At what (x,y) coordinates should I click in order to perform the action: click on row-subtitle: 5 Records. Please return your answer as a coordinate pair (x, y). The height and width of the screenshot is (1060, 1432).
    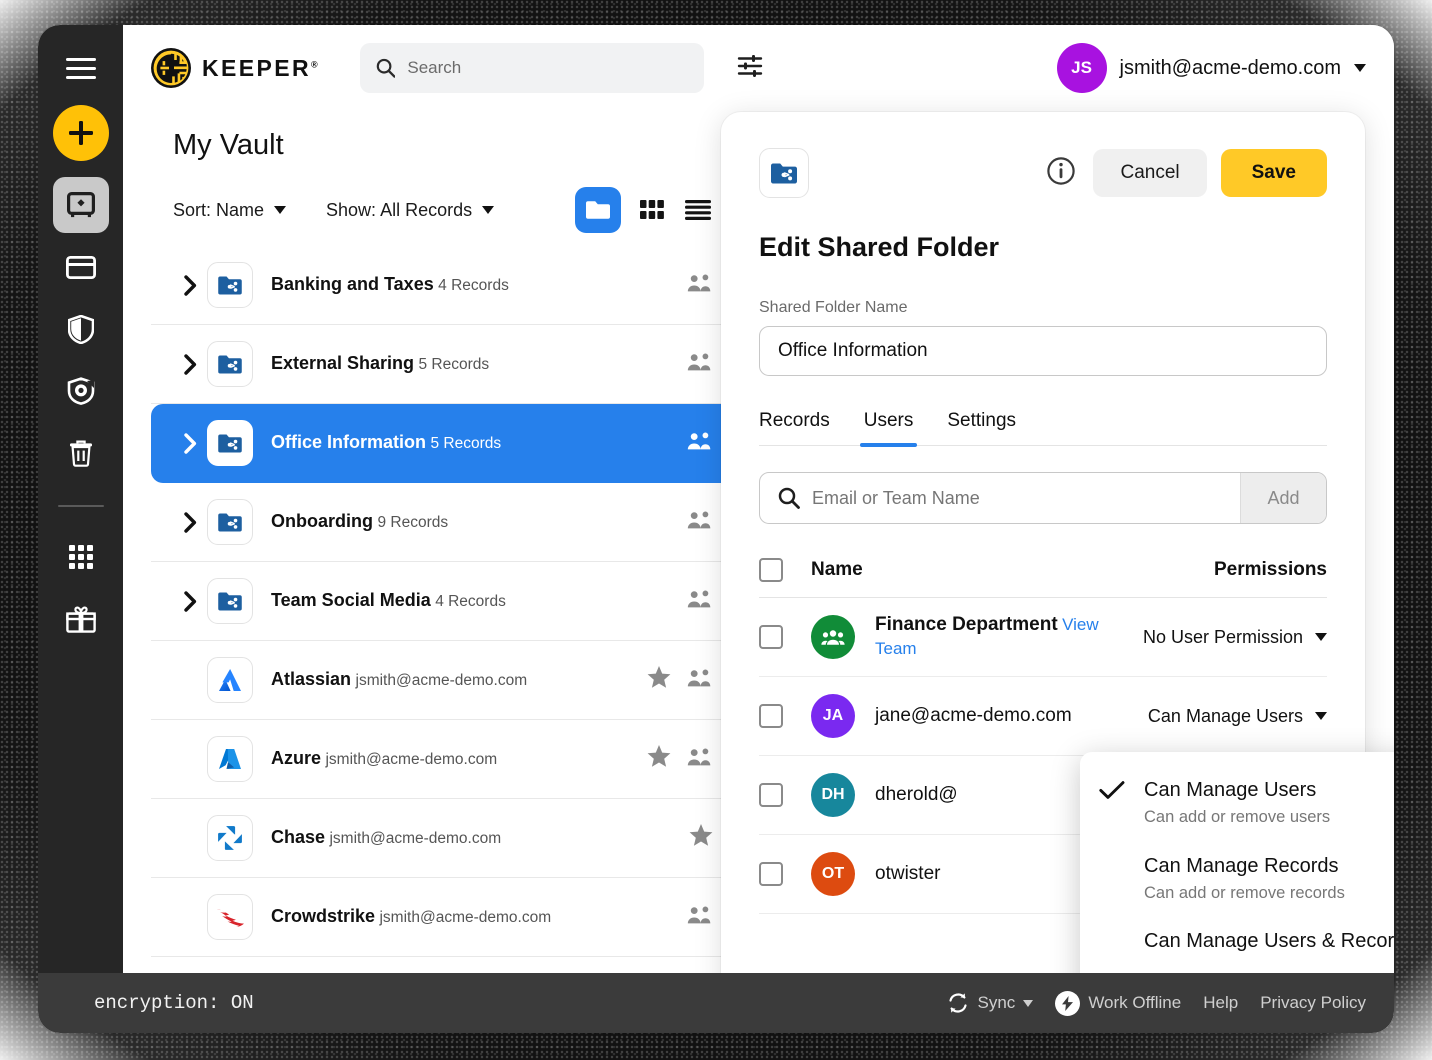
    Looking at the image, I should click on (454, 365).